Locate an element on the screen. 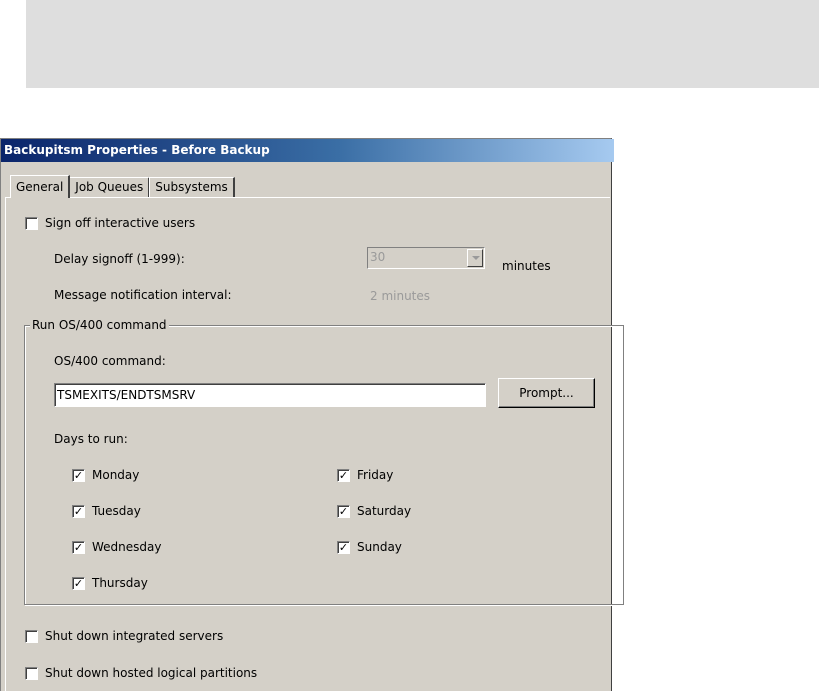 The width and height of the screenshot is (819, 691). monday-checkbox: ✓ is located at coordinates (78, 475).